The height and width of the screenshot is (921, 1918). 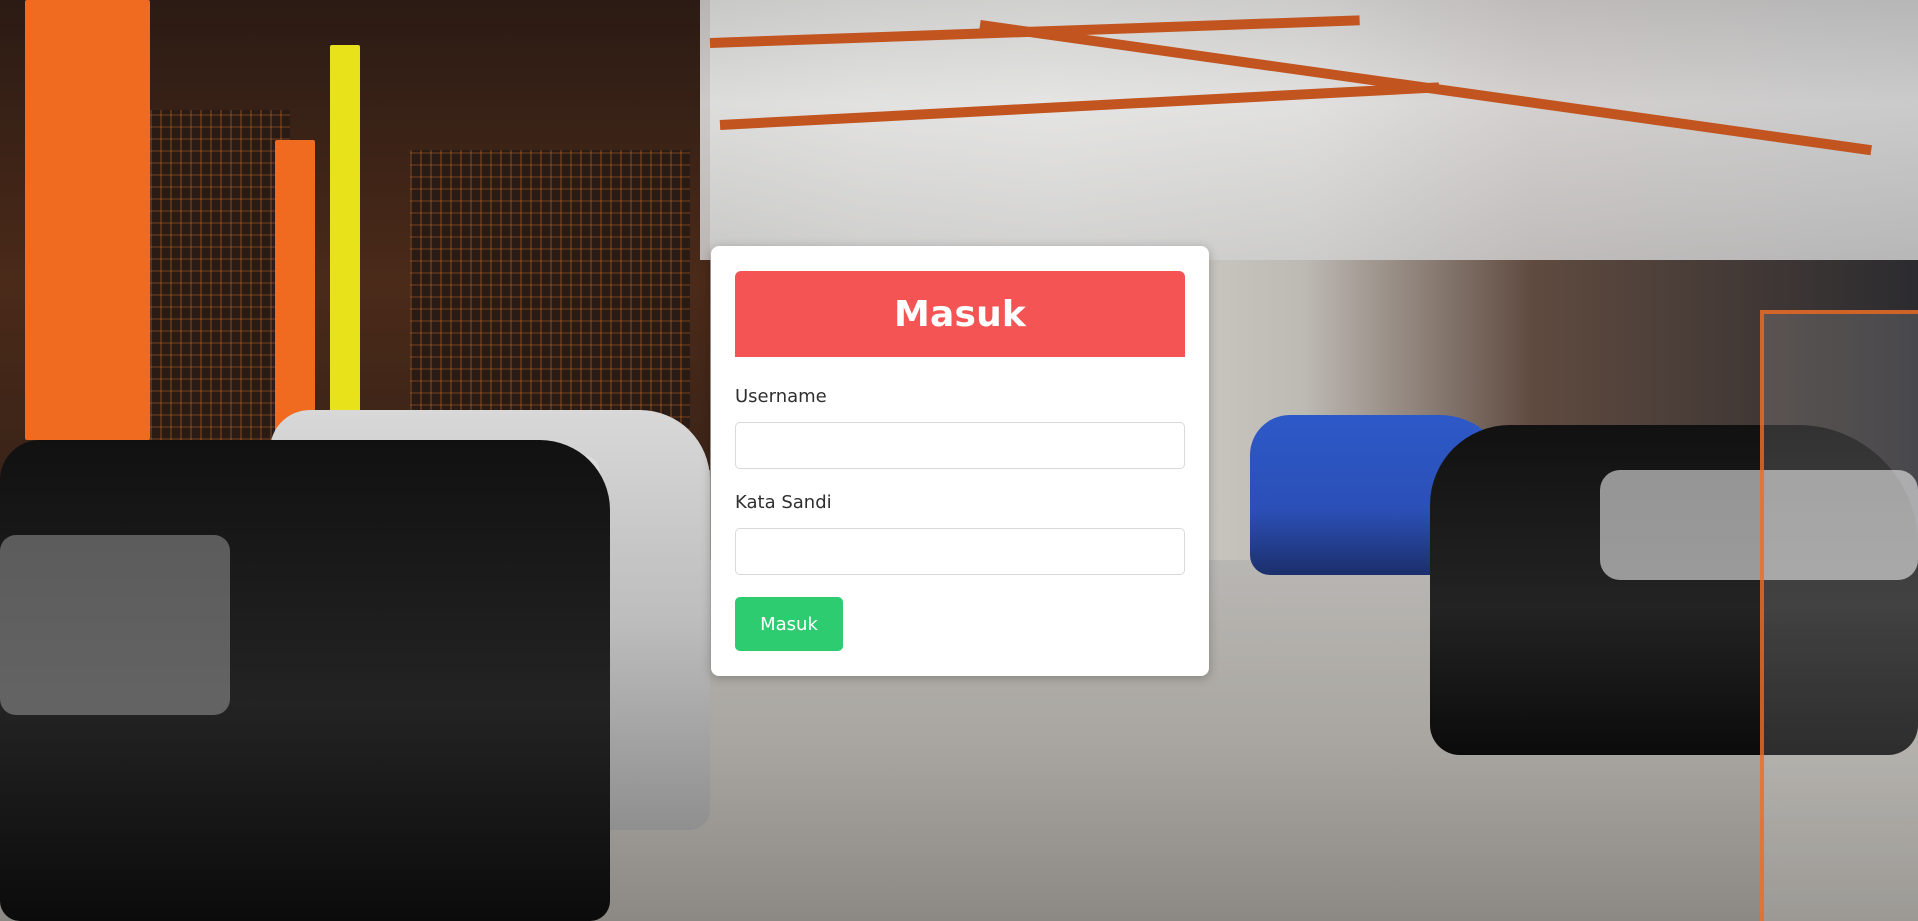 What do you see at coordinates (1839, 615) in the screenshot?
I see `glass-partition` at bounding box center [1839, 615].